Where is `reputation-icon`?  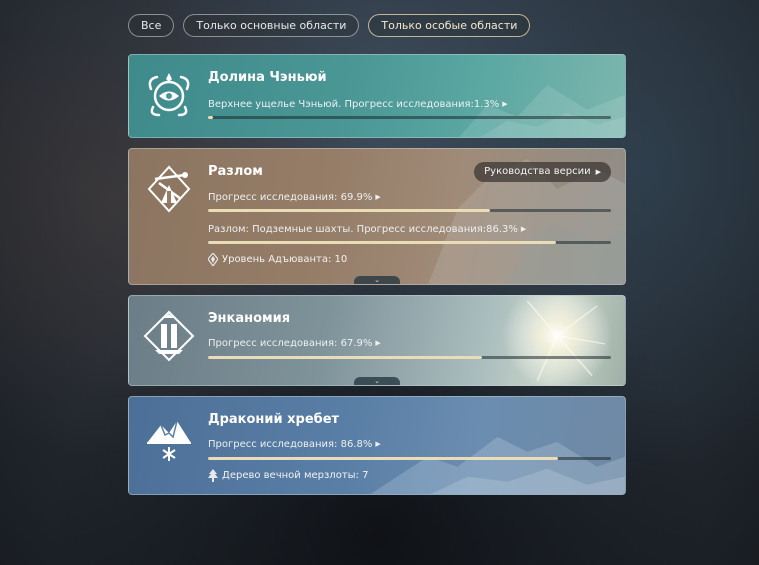
reputation-icon is located at coordinates (213, 259).